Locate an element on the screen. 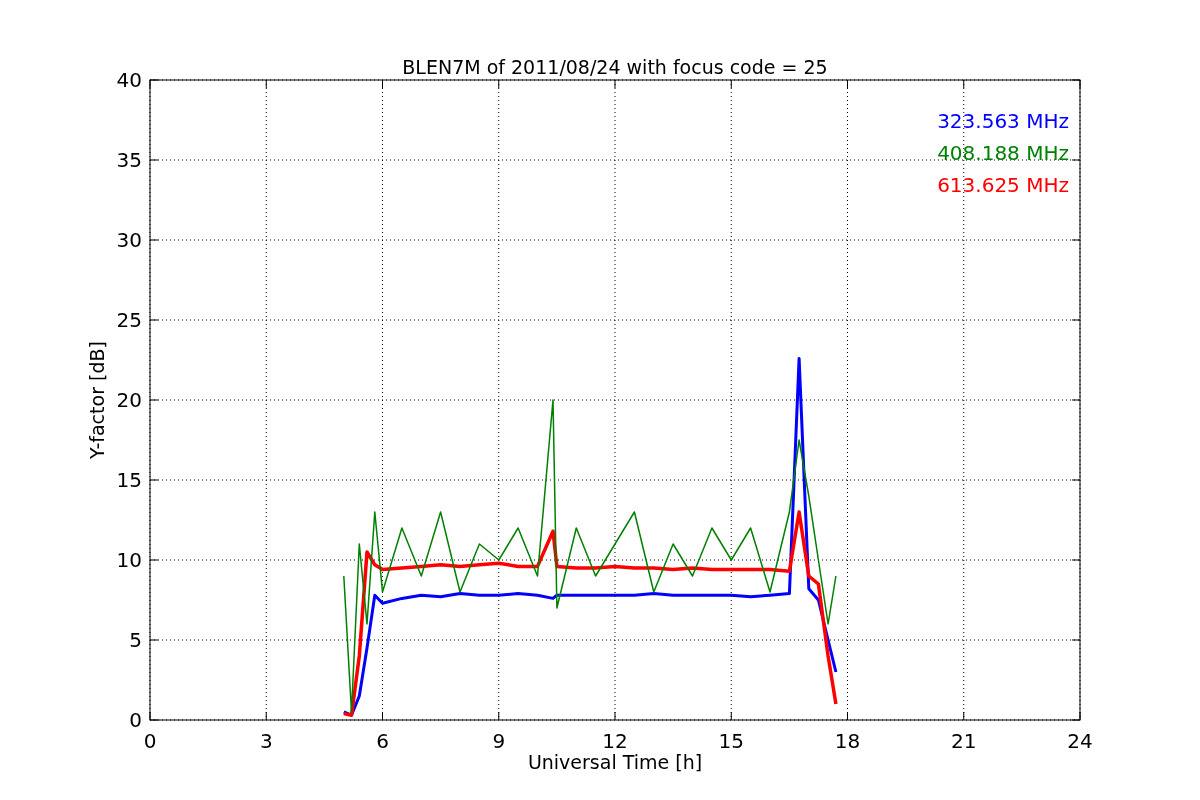 This screenshot has width=1200, height=800. y-tick-label: 0 is located at coordinates (135, 720).